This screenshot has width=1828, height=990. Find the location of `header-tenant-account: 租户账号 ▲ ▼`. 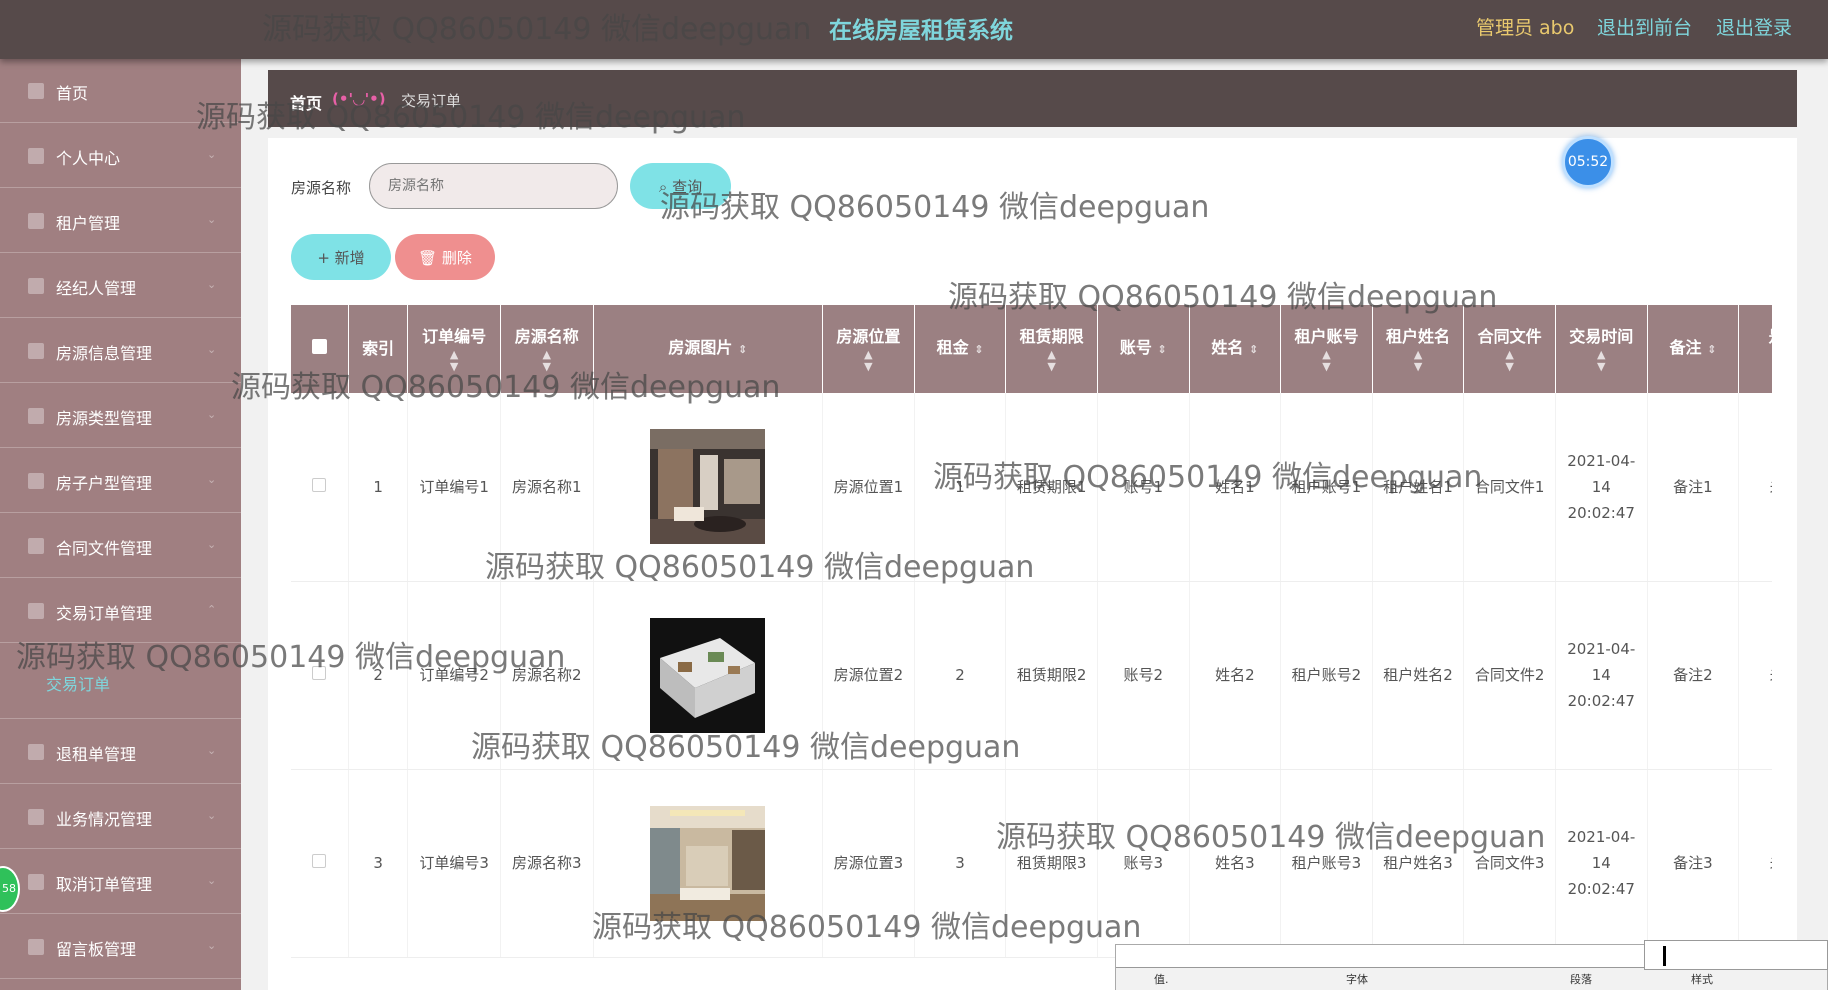

header-tenant-account: 租户账号 ▲ ▼ is located at coordinates (1326, 349).